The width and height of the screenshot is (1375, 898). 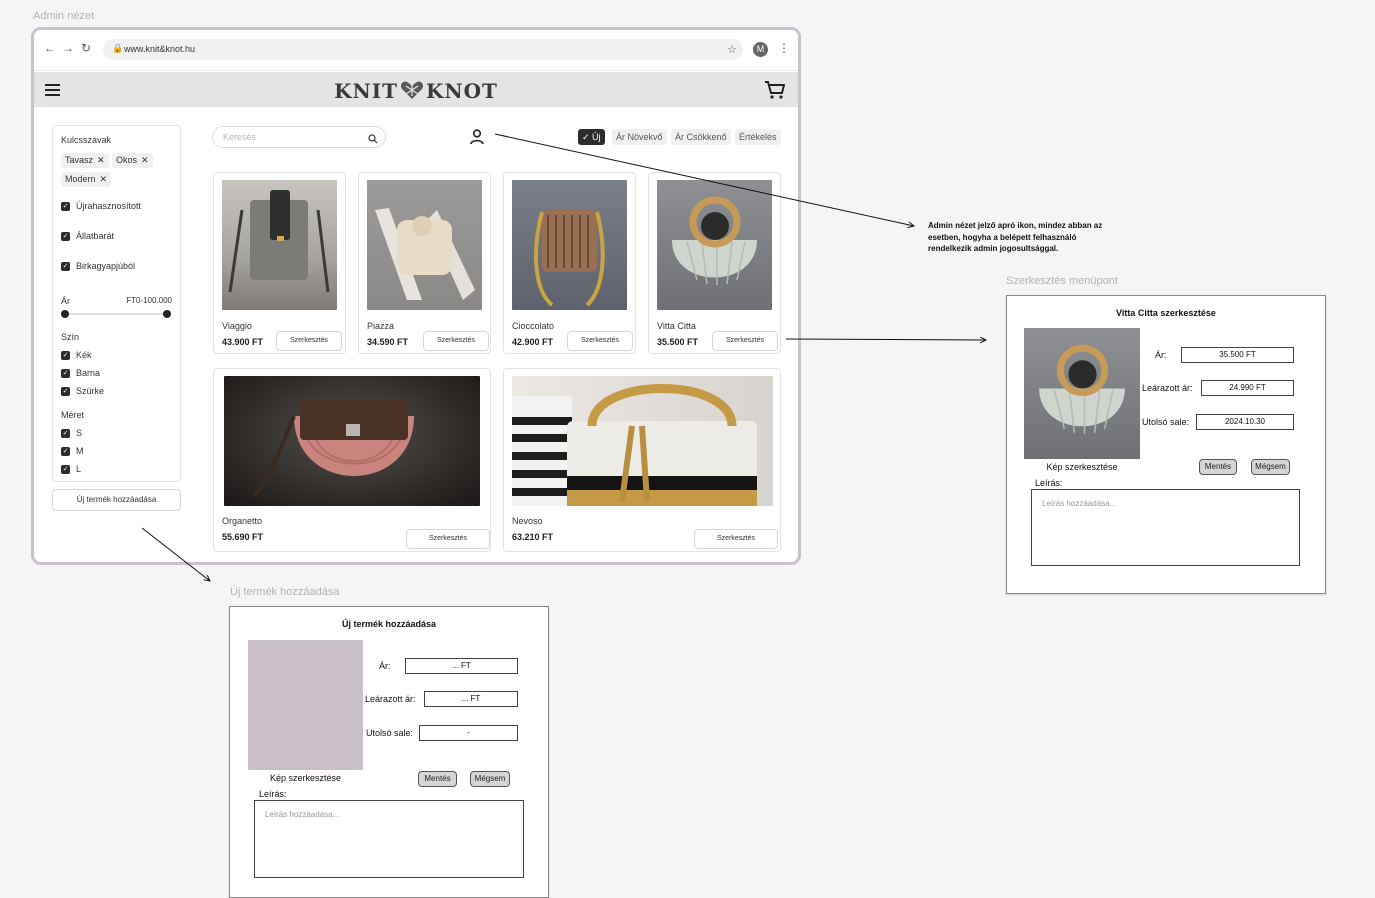 I want to click on price-field: ... FT, so click(x=461, y=666).